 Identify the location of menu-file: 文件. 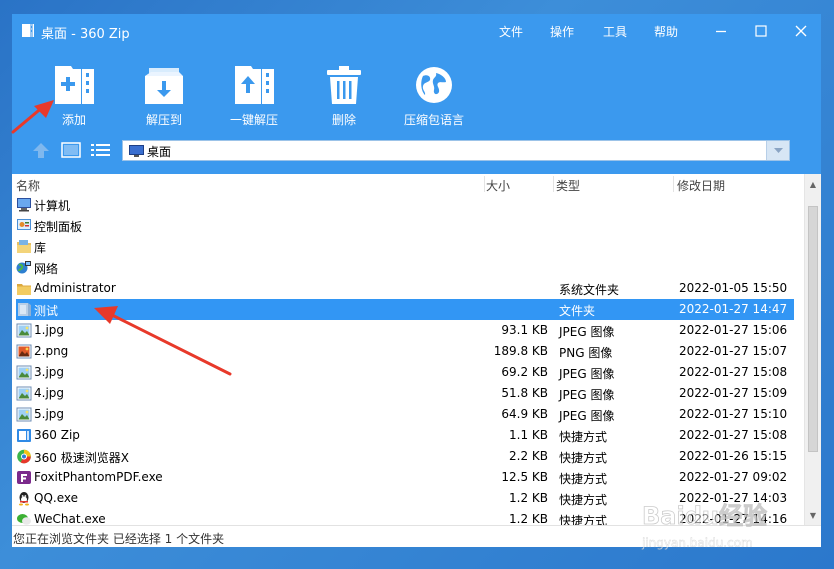
(511, 31).